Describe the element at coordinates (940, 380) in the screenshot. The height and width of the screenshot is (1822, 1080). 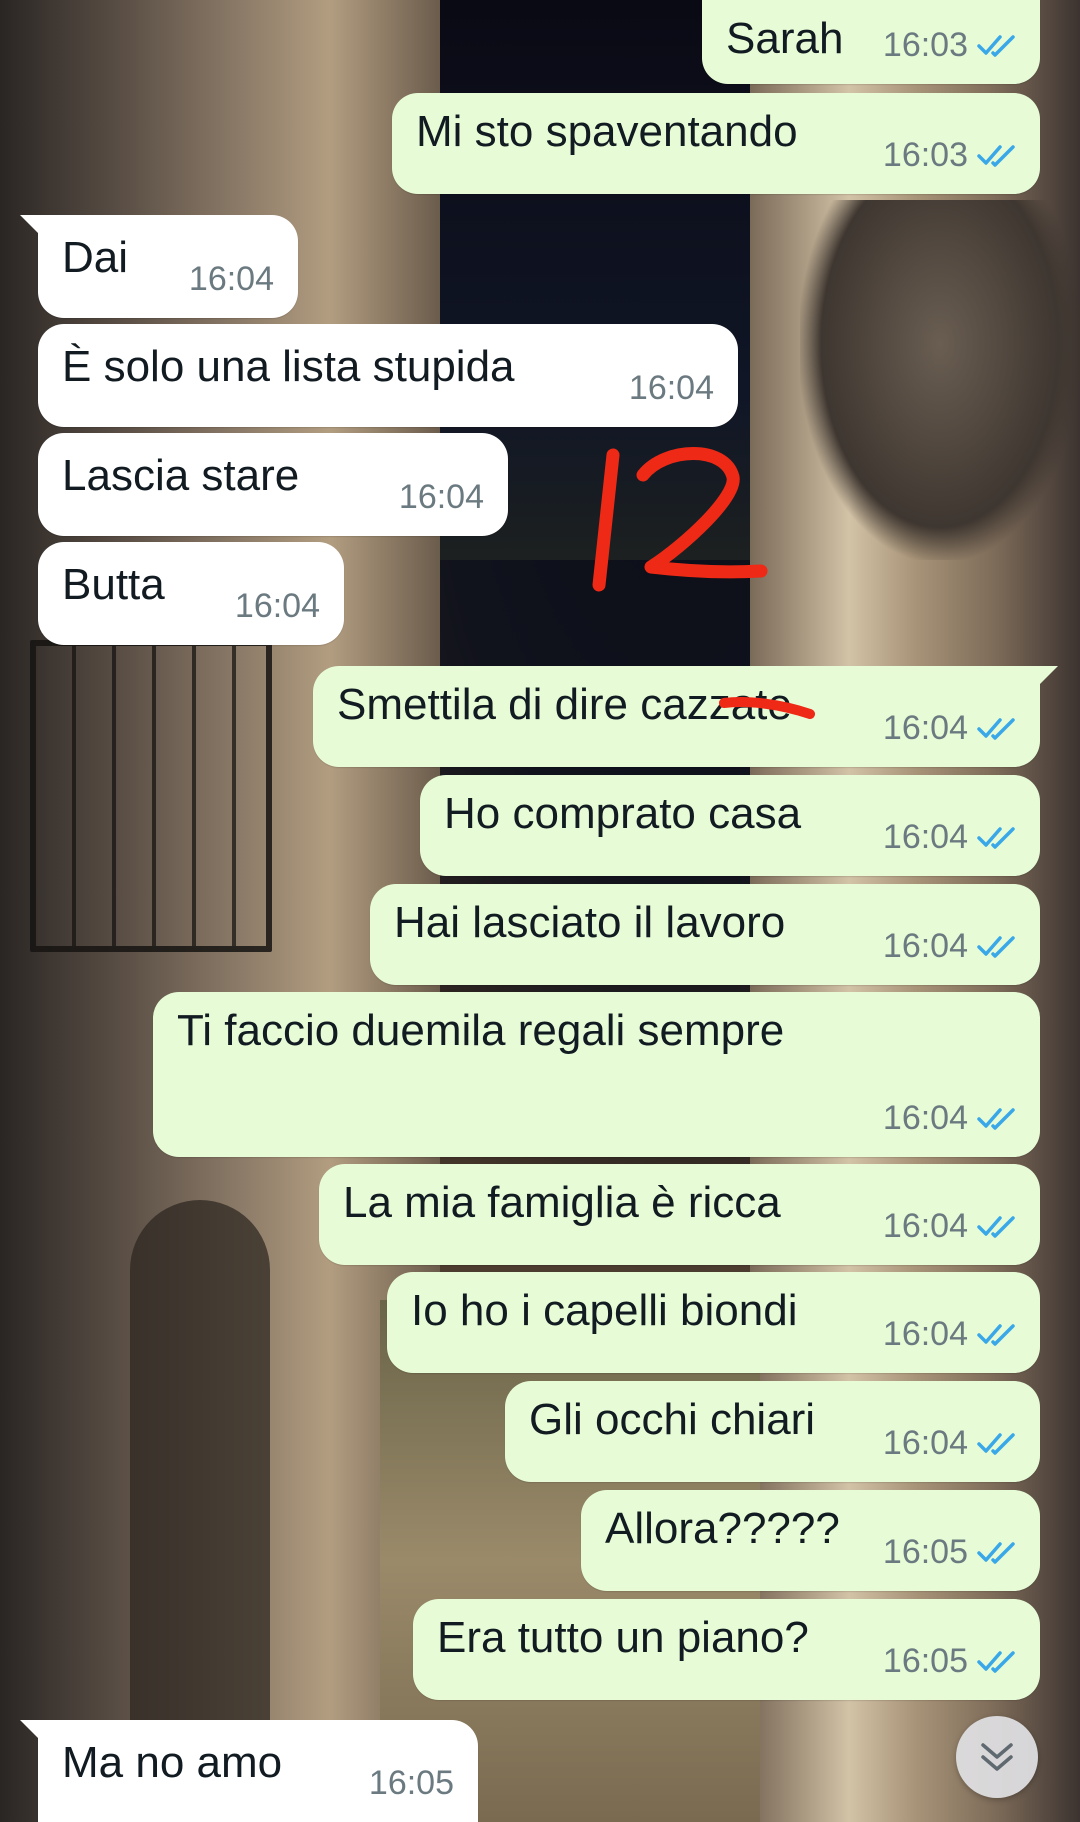
I see `wallpaper-corbel` at that location.